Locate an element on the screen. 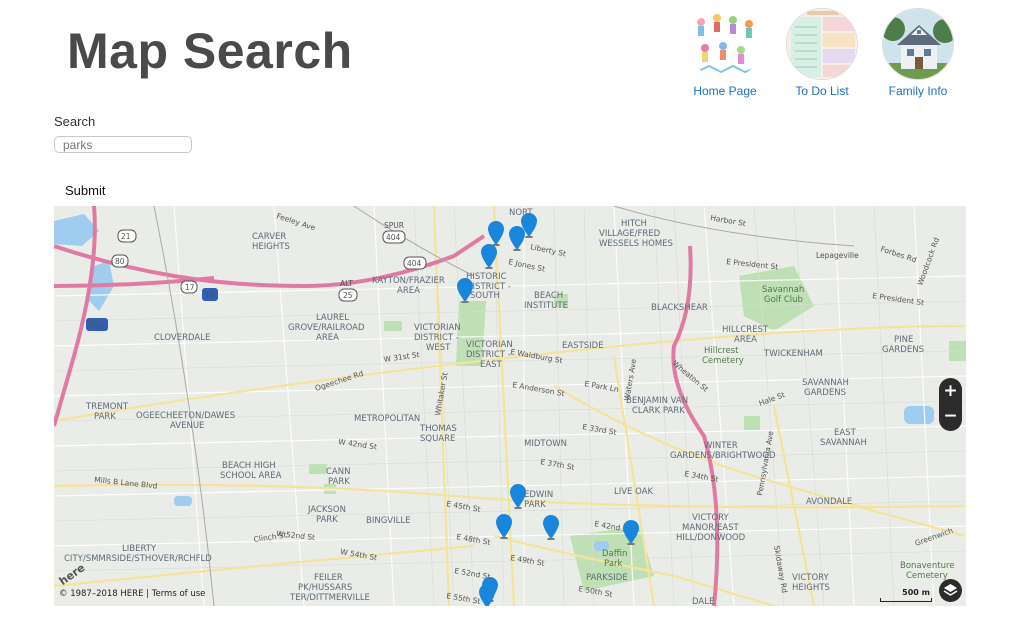  label-pennsylvania: Pennsylvania Ave is located at coordinates (765, 463).